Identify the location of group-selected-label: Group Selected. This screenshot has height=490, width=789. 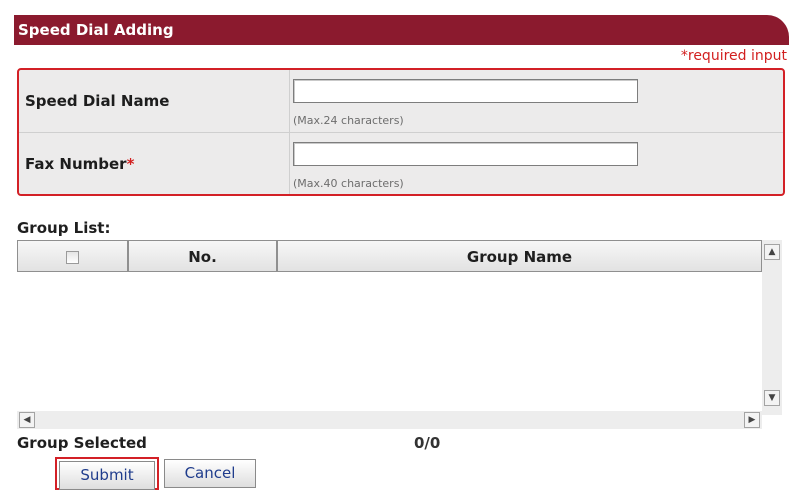
(82, 443).